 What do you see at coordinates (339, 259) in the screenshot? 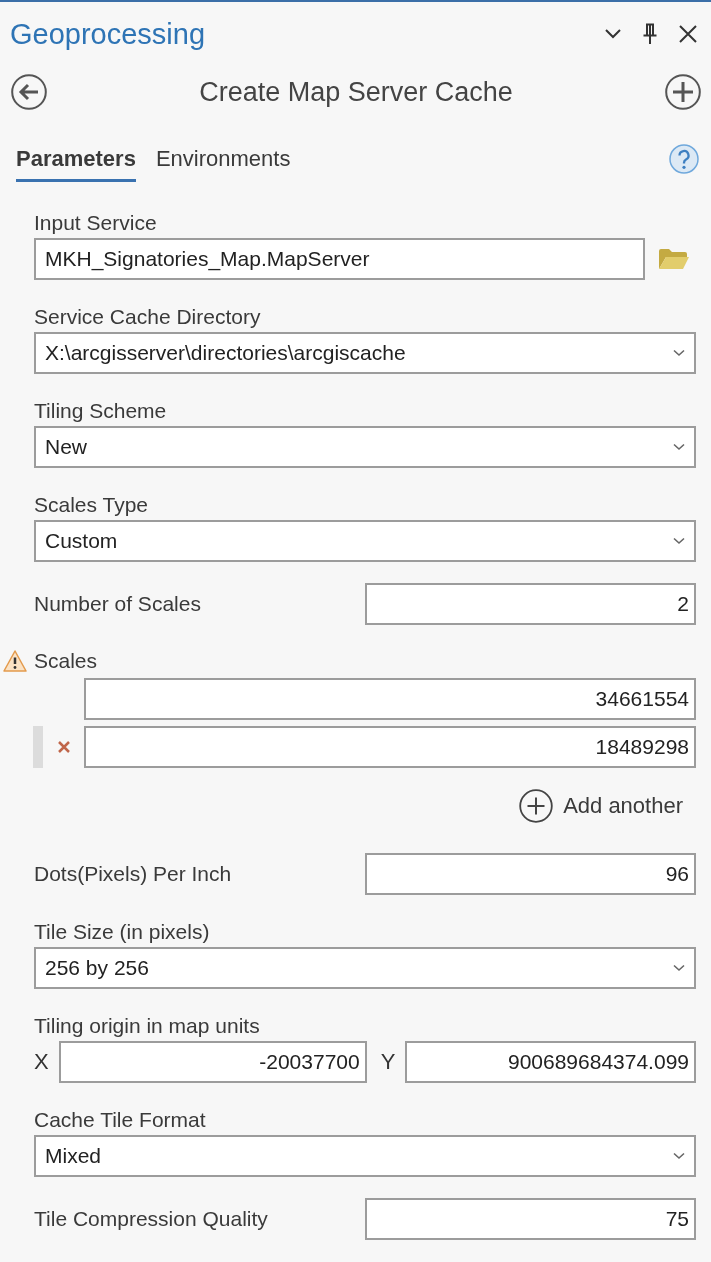
I see `input-field: MKH_Signatories_Map.MapServer` at bounding box center [339, 259].